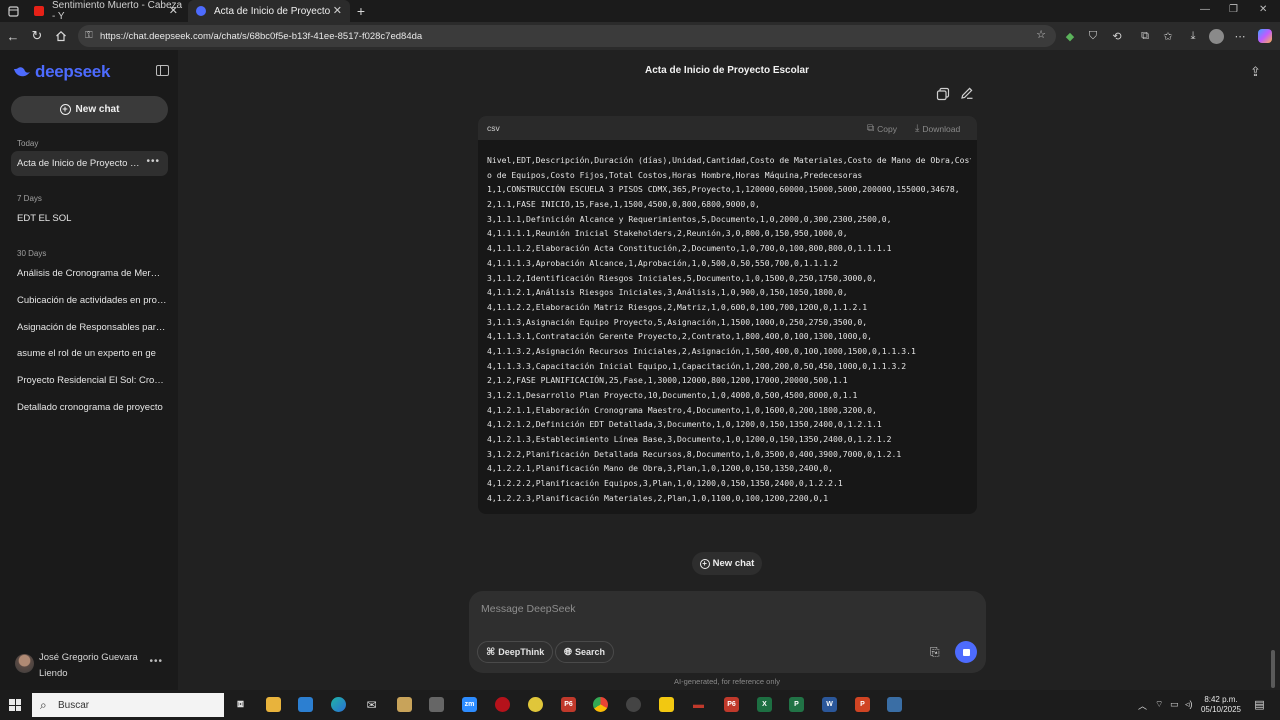  Describe the element at coordinates (162, 70) in the screenshot. I see `collapse-sidebar-icon` at that location.